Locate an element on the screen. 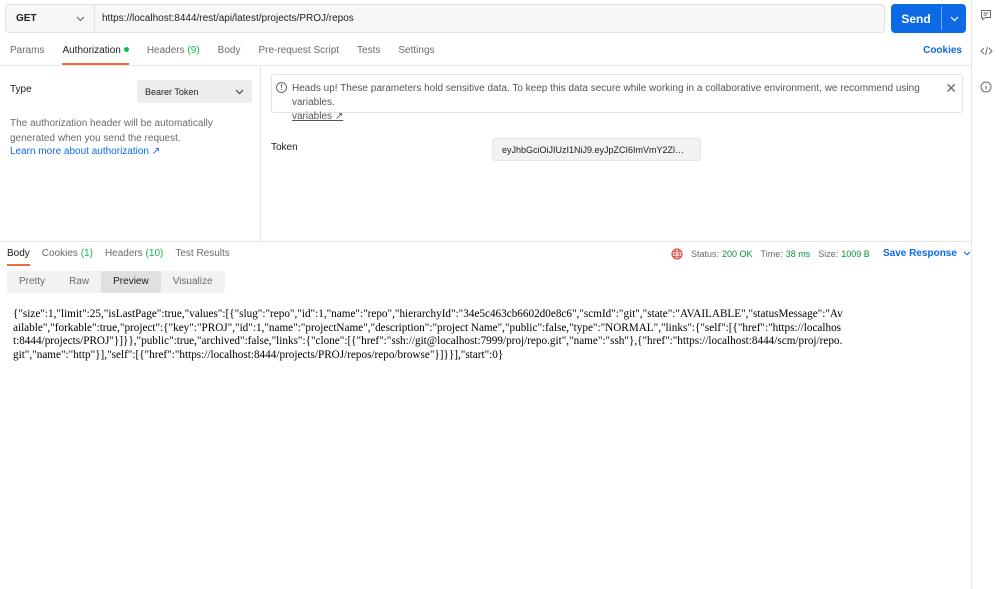  comment-bubble-icon is located at coordinates (986, 15).